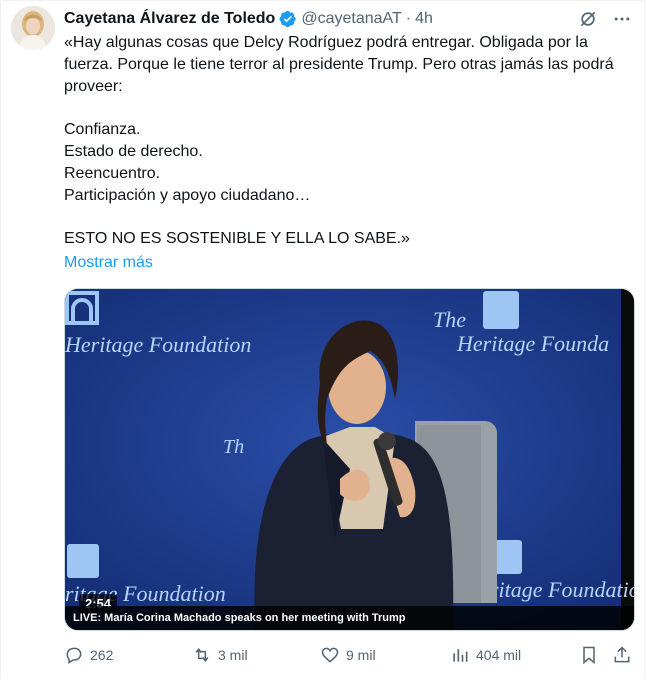 The width and height of the screenshot is (645, 680). What do you see at coordinates (562, 589) in the screenshot?
I see `bg-logo-text-bottom-right: ritage Foundation` at bounding box center [562, 589].